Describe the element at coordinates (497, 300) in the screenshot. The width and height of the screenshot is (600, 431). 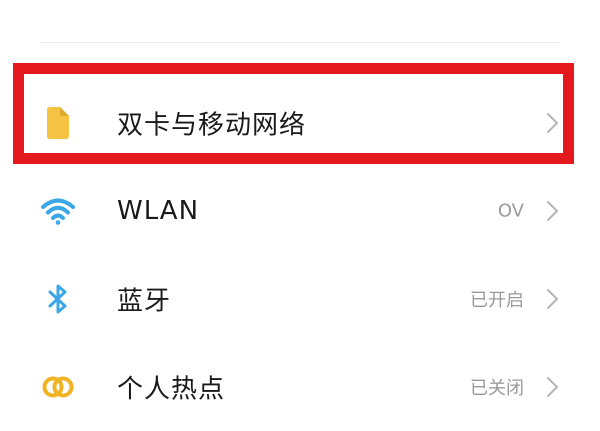
I see `bluetooth-status: 已开启` at that location.